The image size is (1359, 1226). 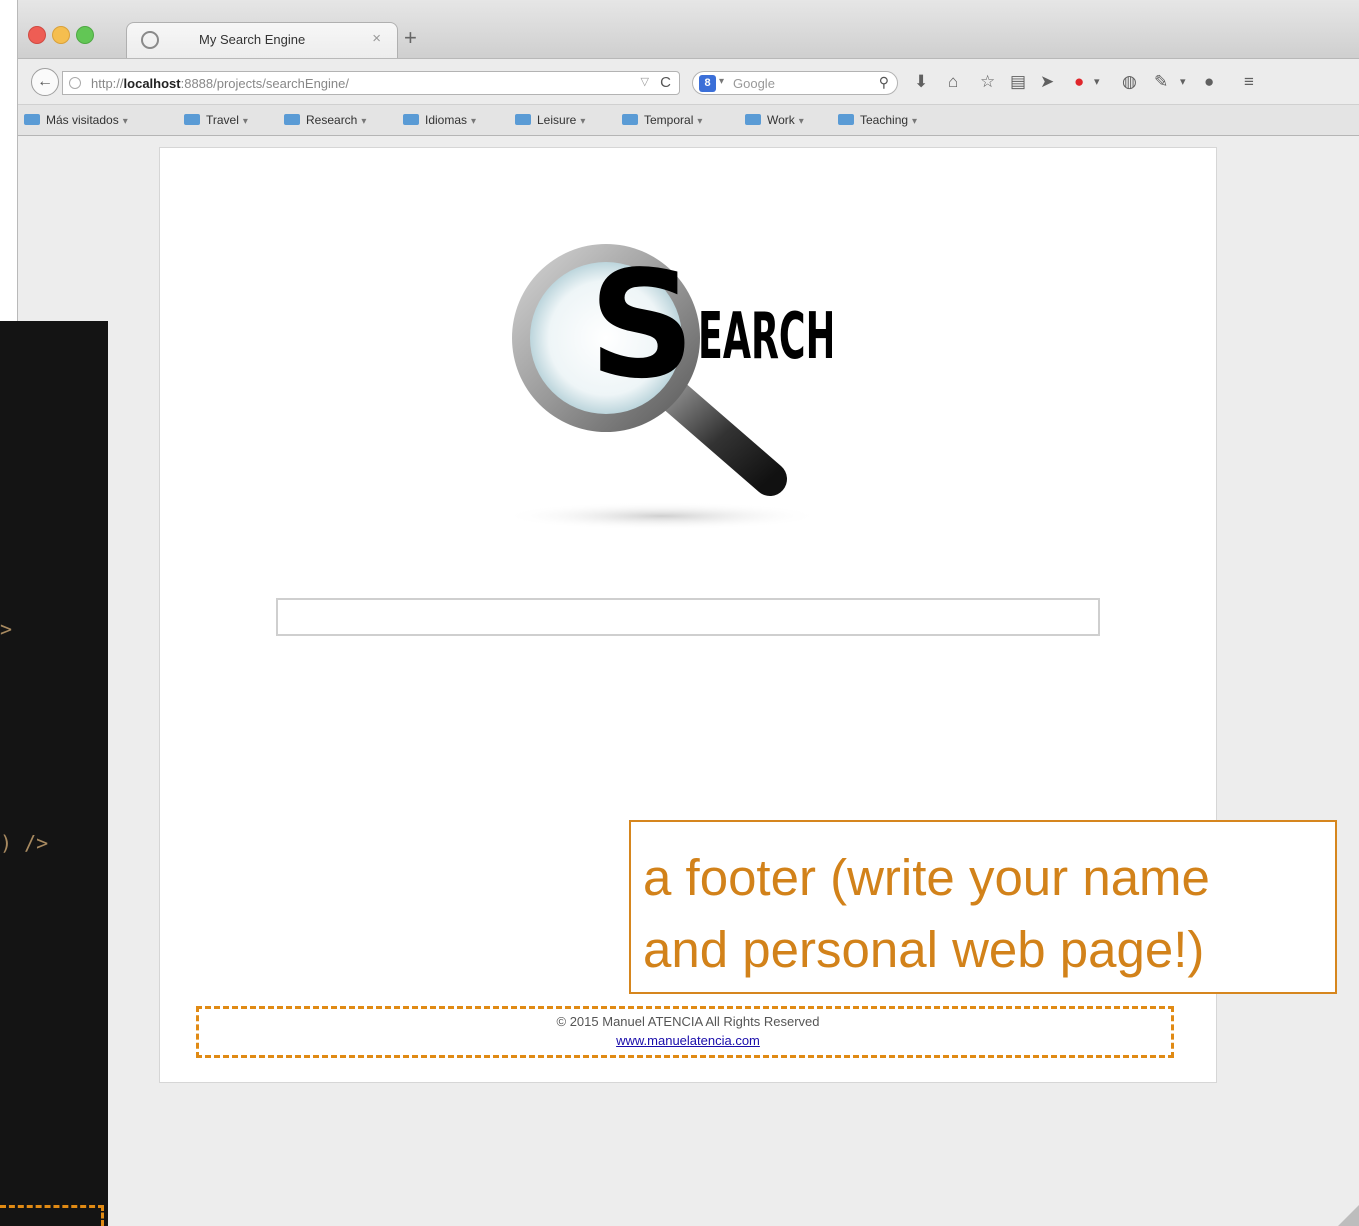 I want to click on tab-my-search-engine: My Search Engine ×, so click(x=262, y=40).